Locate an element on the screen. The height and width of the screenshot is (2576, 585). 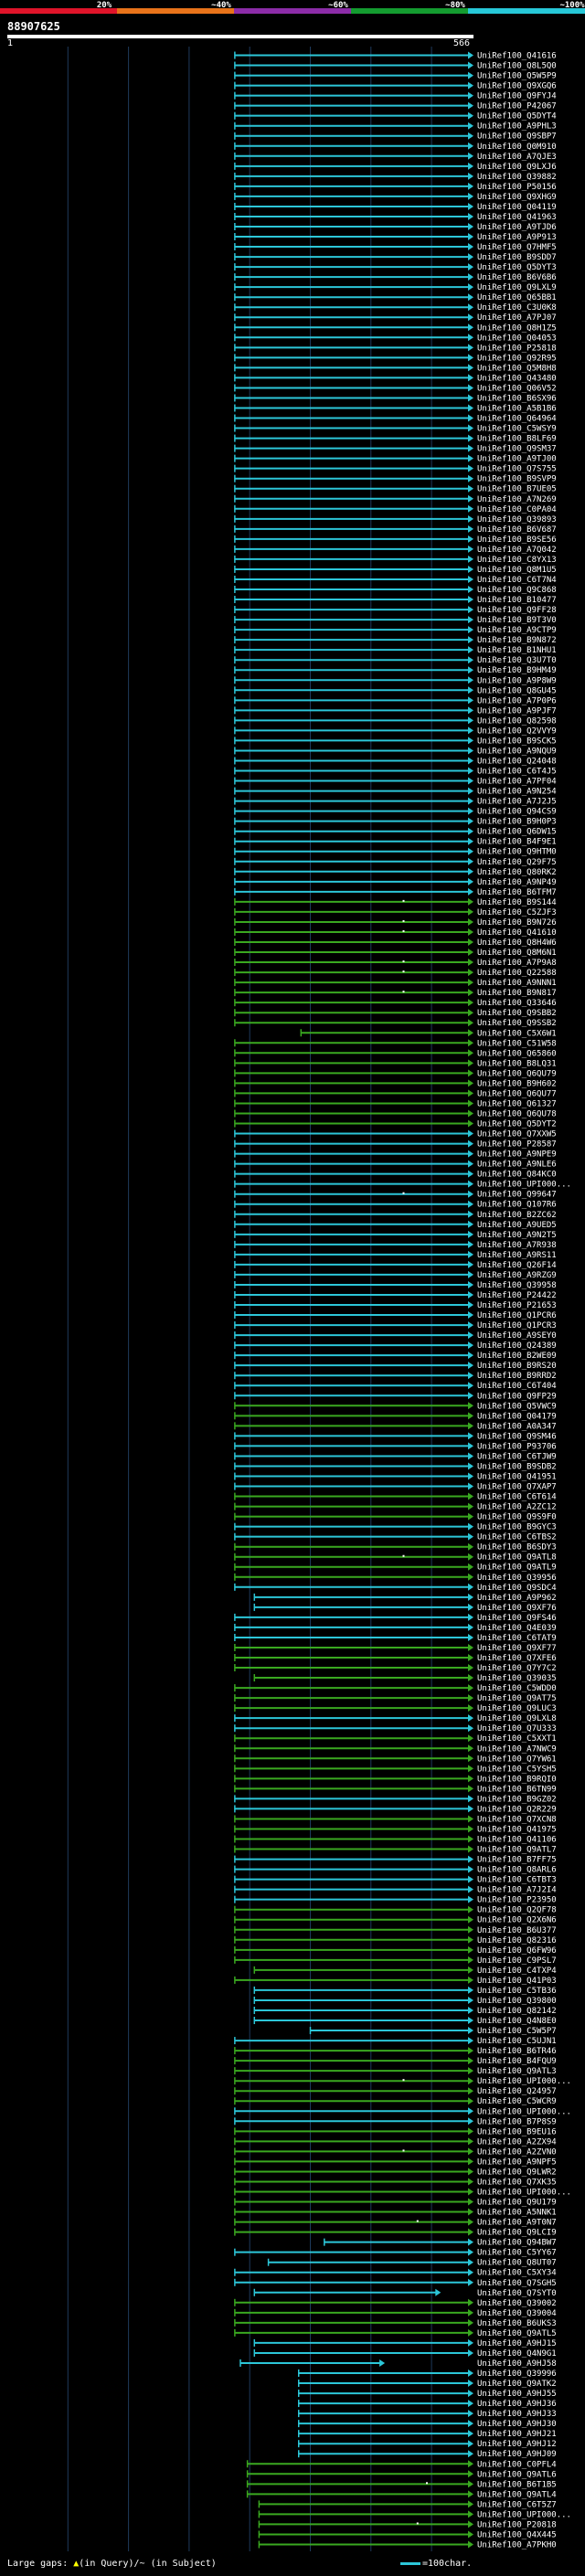
hit-label: UniRef100_B9T3V0 is located at coordinates (517, 620).